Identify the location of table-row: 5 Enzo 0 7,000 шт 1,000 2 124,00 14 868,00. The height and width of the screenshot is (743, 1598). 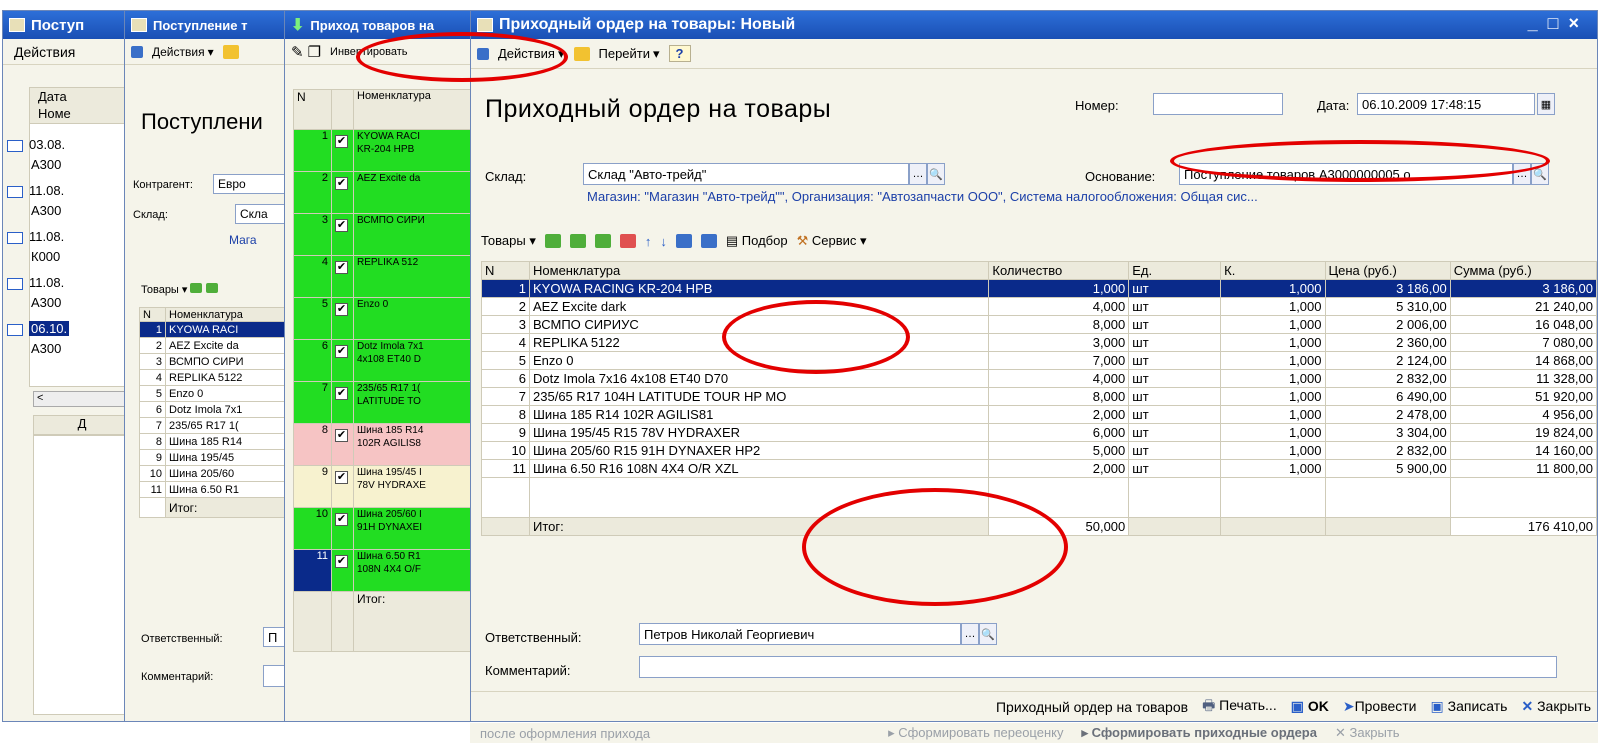
(1038, 360).